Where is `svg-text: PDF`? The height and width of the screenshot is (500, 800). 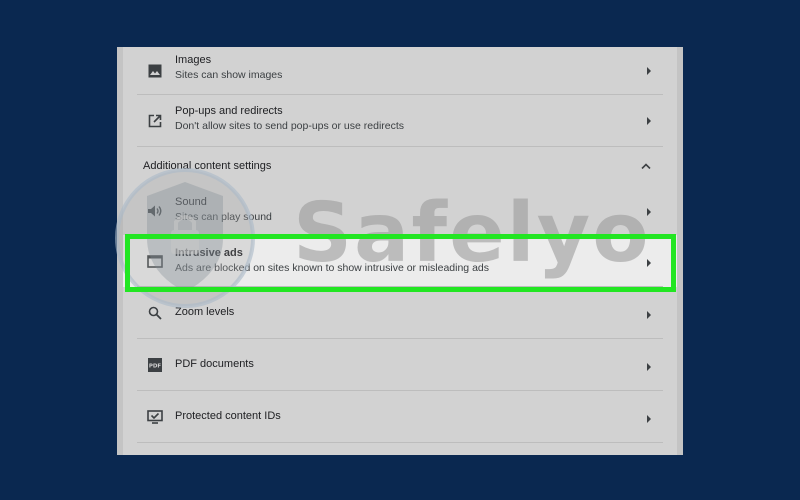
svg-text: PDF is located at coordinates (155, 367).